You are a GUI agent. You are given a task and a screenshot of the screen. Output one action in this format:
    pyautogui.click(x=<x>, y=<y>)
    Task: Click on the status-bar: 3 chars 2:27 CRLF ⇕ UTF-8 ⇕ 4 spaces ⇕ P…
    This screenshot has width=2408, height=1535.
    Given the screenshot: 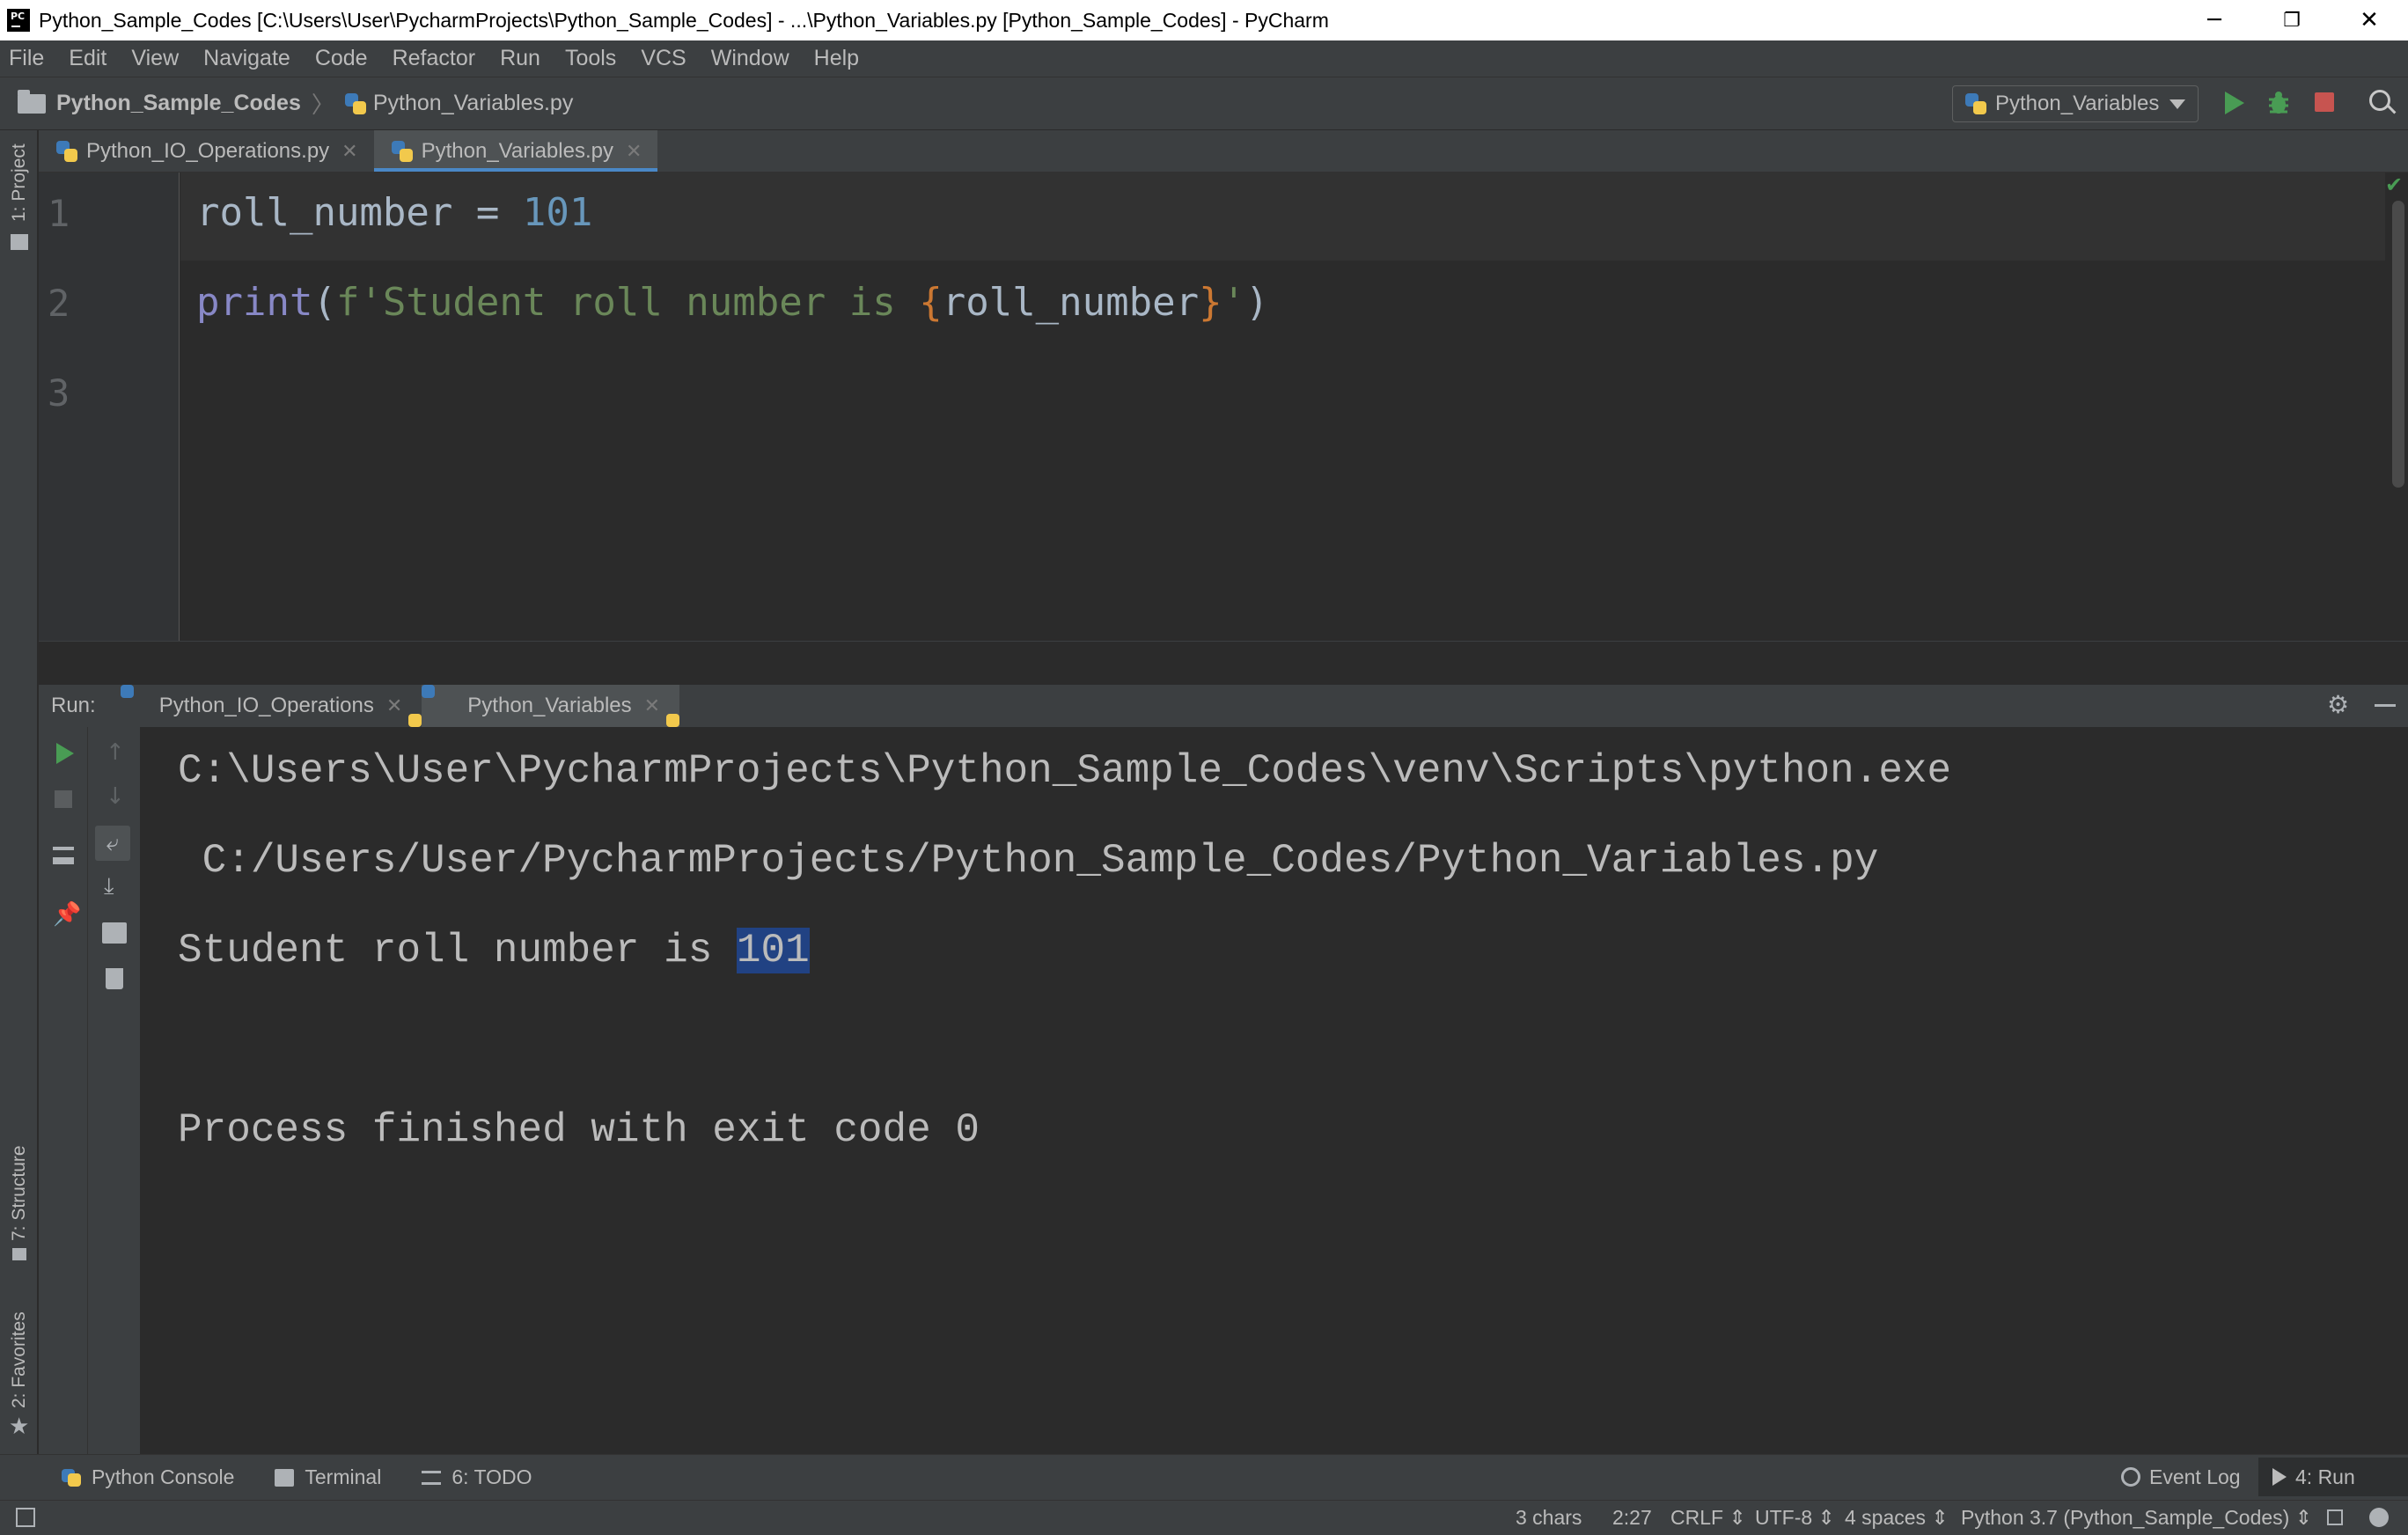 What is the action you would take?
    pyautogui.click(x=1204, y=1517)
    